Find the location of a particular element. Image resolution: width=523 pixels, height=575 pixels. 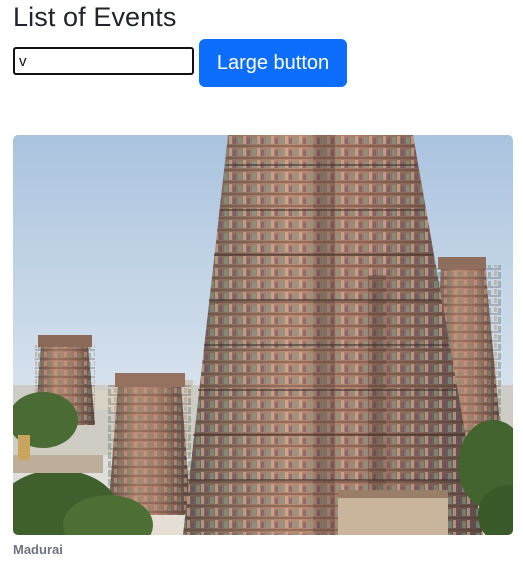

large-button: Large button is located at coordinates (273, 63).